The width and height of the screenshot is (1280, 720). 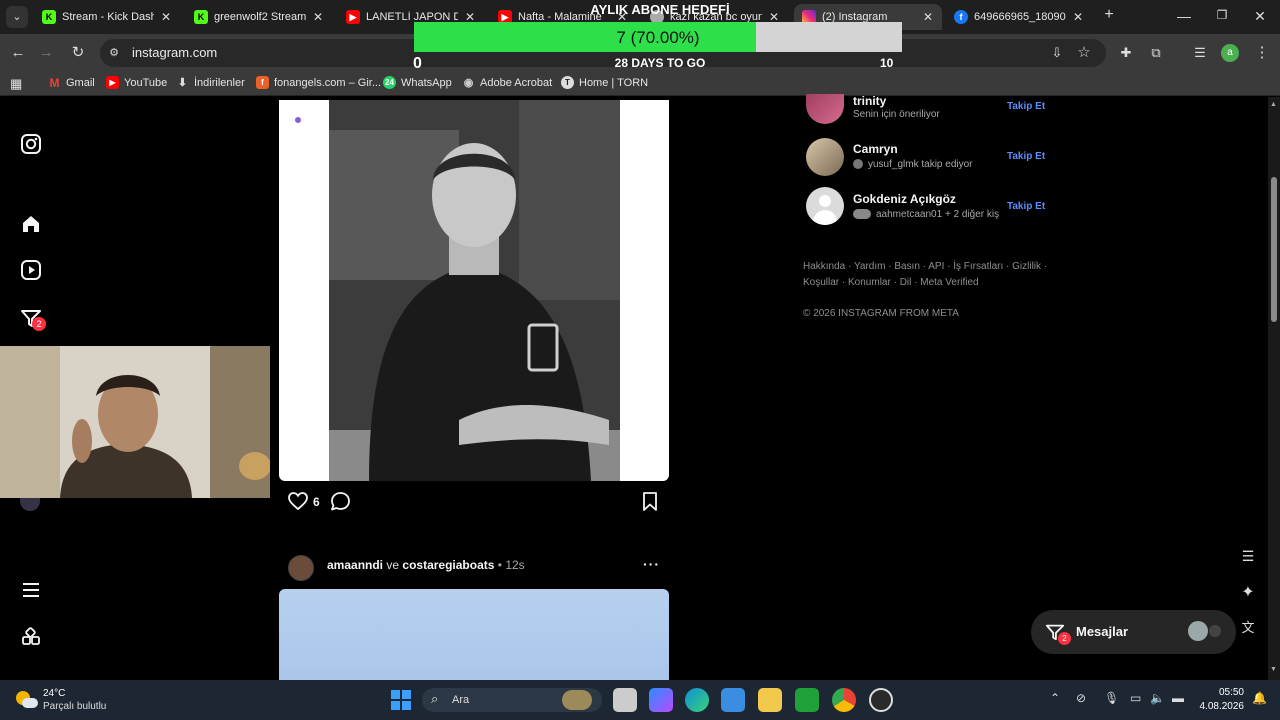 What do you see at coordinates (1184, 16) in the screenshot?
I see `minimize-button: —` at bounding box center [1184, 16].